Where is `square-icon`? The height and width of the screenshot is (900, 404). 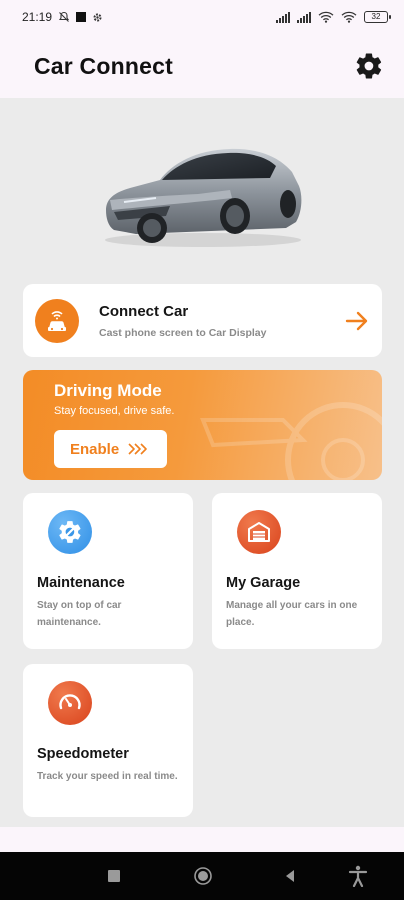 square-icon is located at coordinates (81, 17).